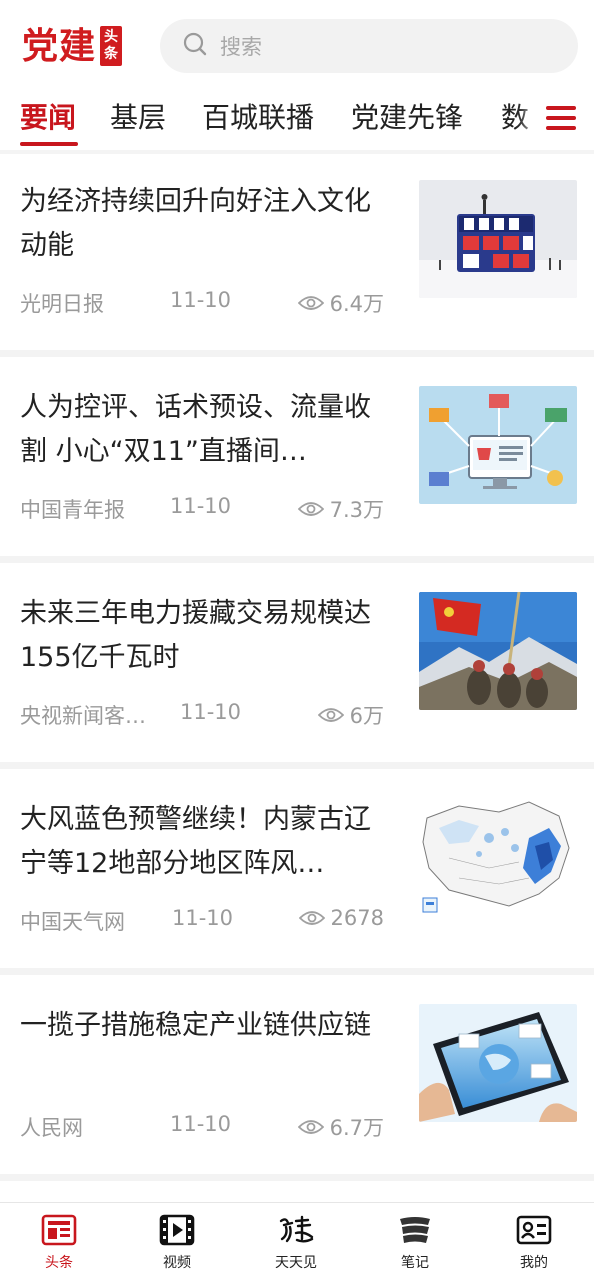 The width and height of the screenshot is (594, 1280). I want to click on nav-label: 头条, so click(59, 1263).